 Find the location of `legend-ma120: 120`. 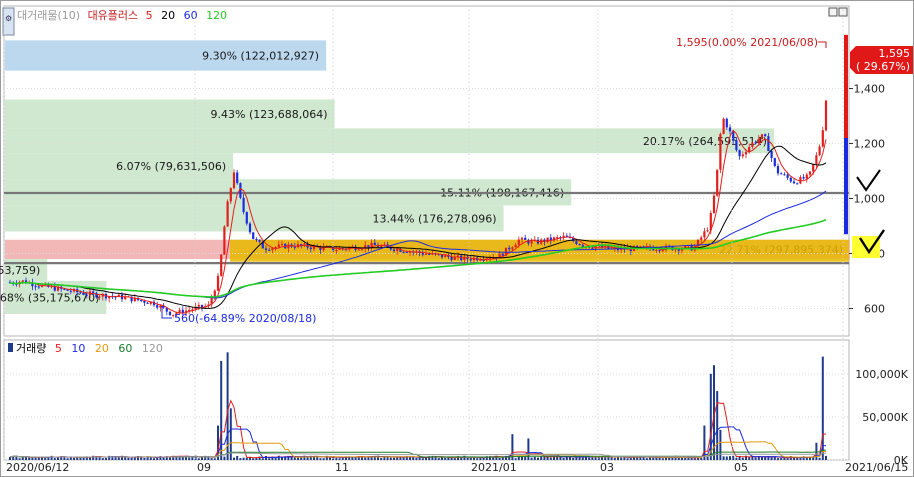

legend-ma120: 120 is located at coordinates (216, 15).